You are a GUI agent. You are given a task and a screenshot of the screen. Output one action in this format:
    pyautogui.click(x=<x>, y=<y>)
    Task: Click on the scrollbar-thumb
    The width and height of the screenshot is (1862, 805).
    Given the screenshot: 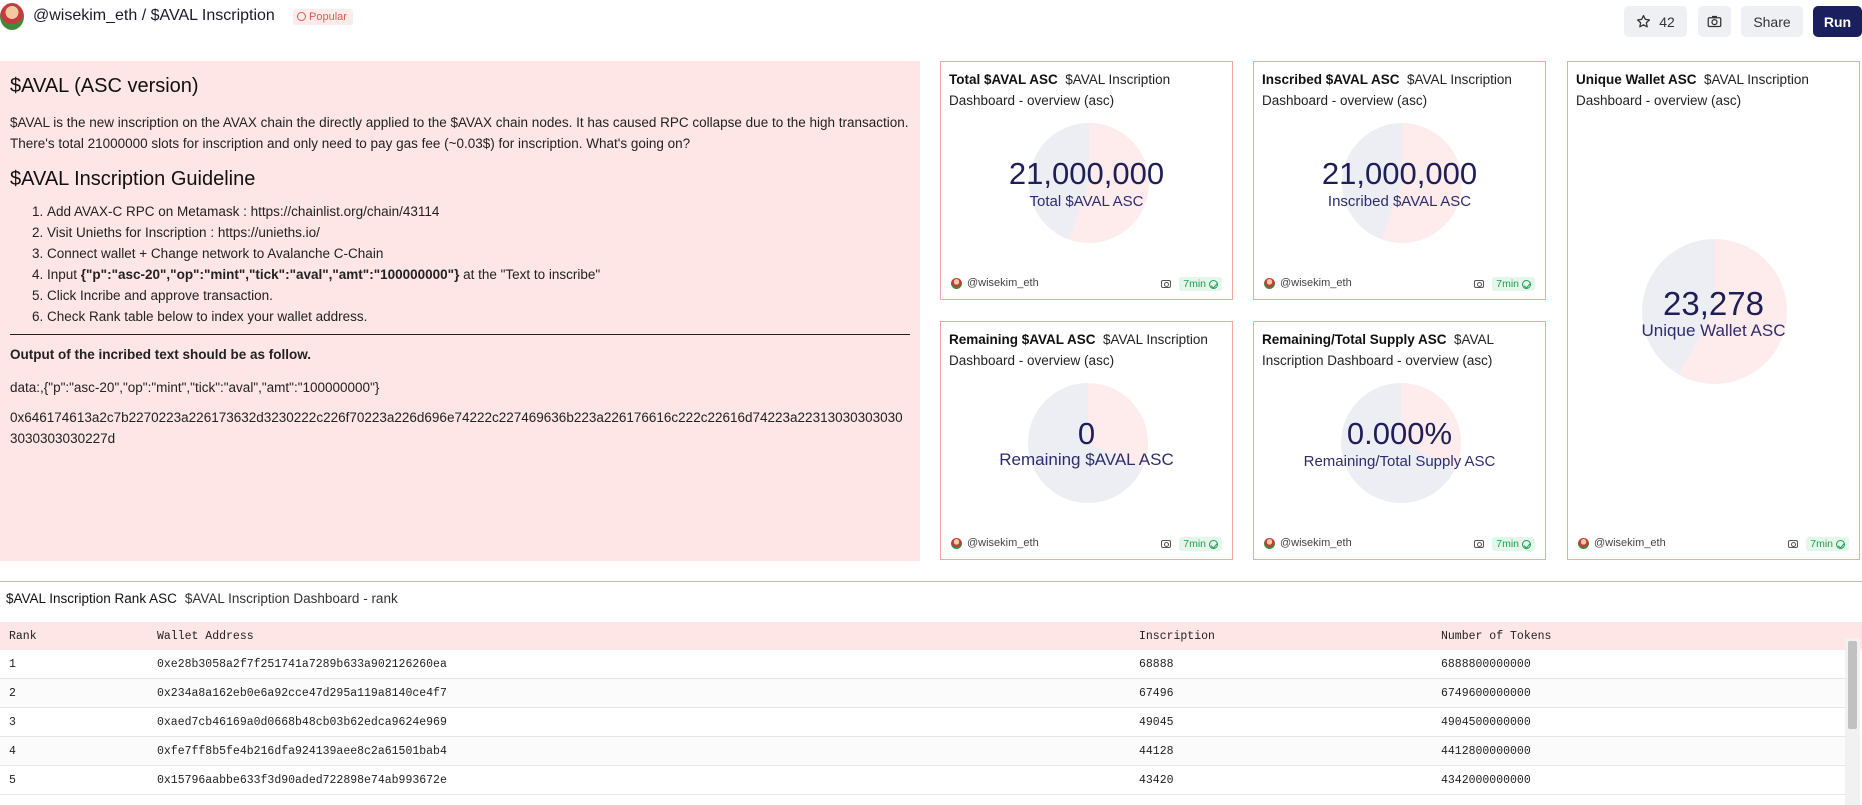 What is the action you would take?
    pyautogui.click(x=1852, y=685)
    